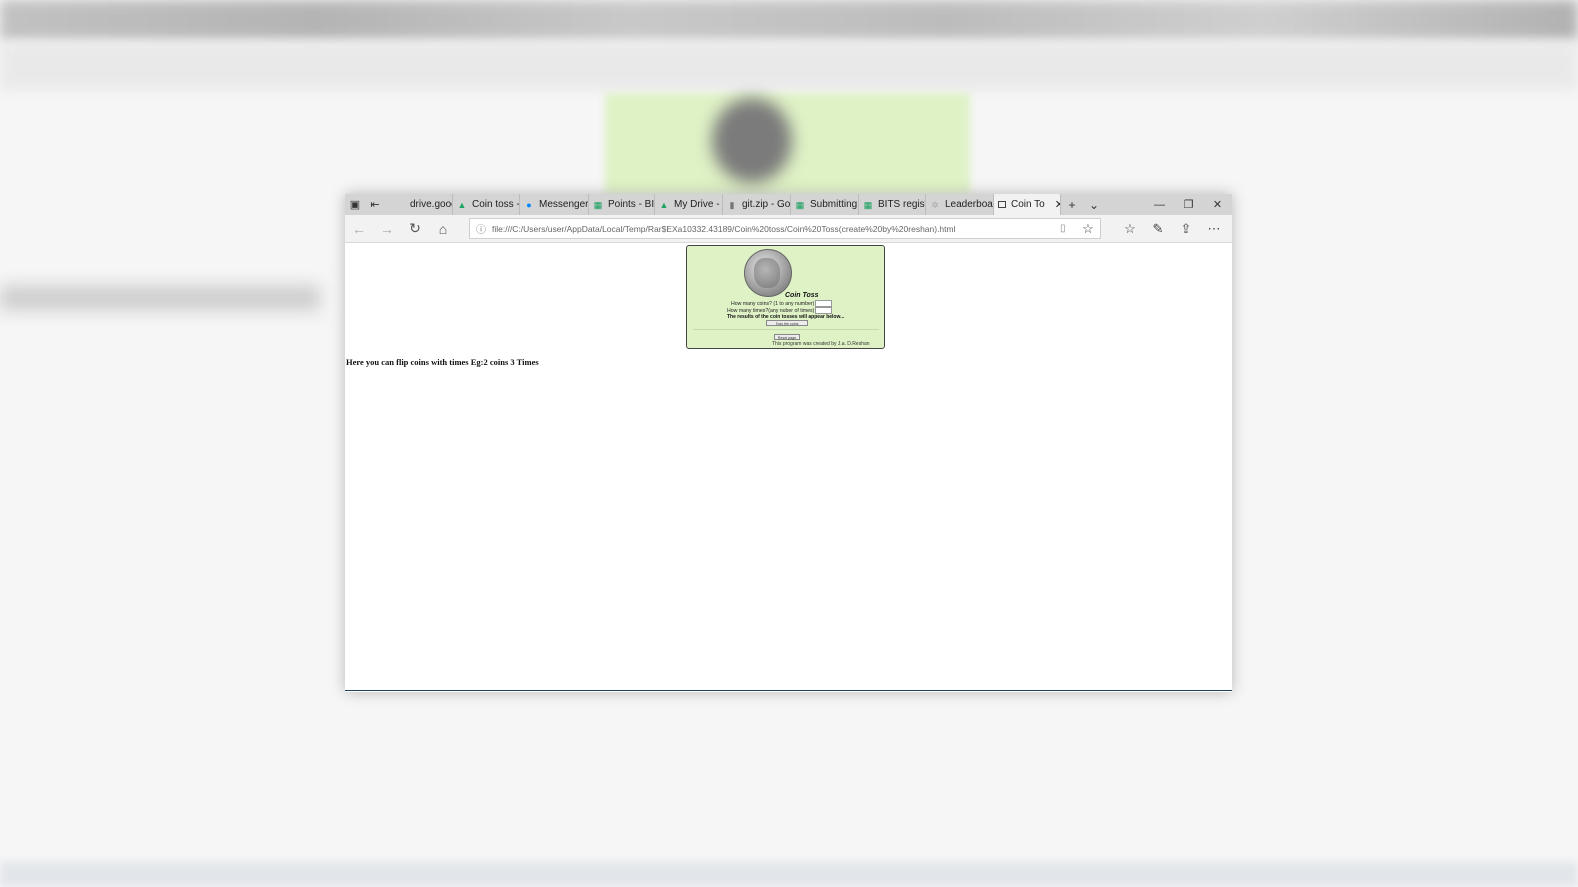 Image resolution: width=1578 pixels, height=887 pixels. What do you see at coordinates (787, 323) in the screenshot?
I see `toss-coins-button: Toss the coins` at bounding box center [787, 323].